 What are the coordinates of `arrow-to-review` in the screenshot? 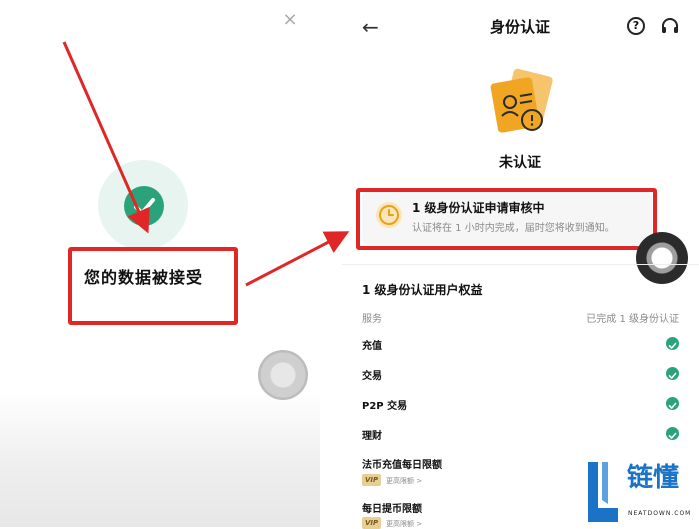 It's located at (297, 259).